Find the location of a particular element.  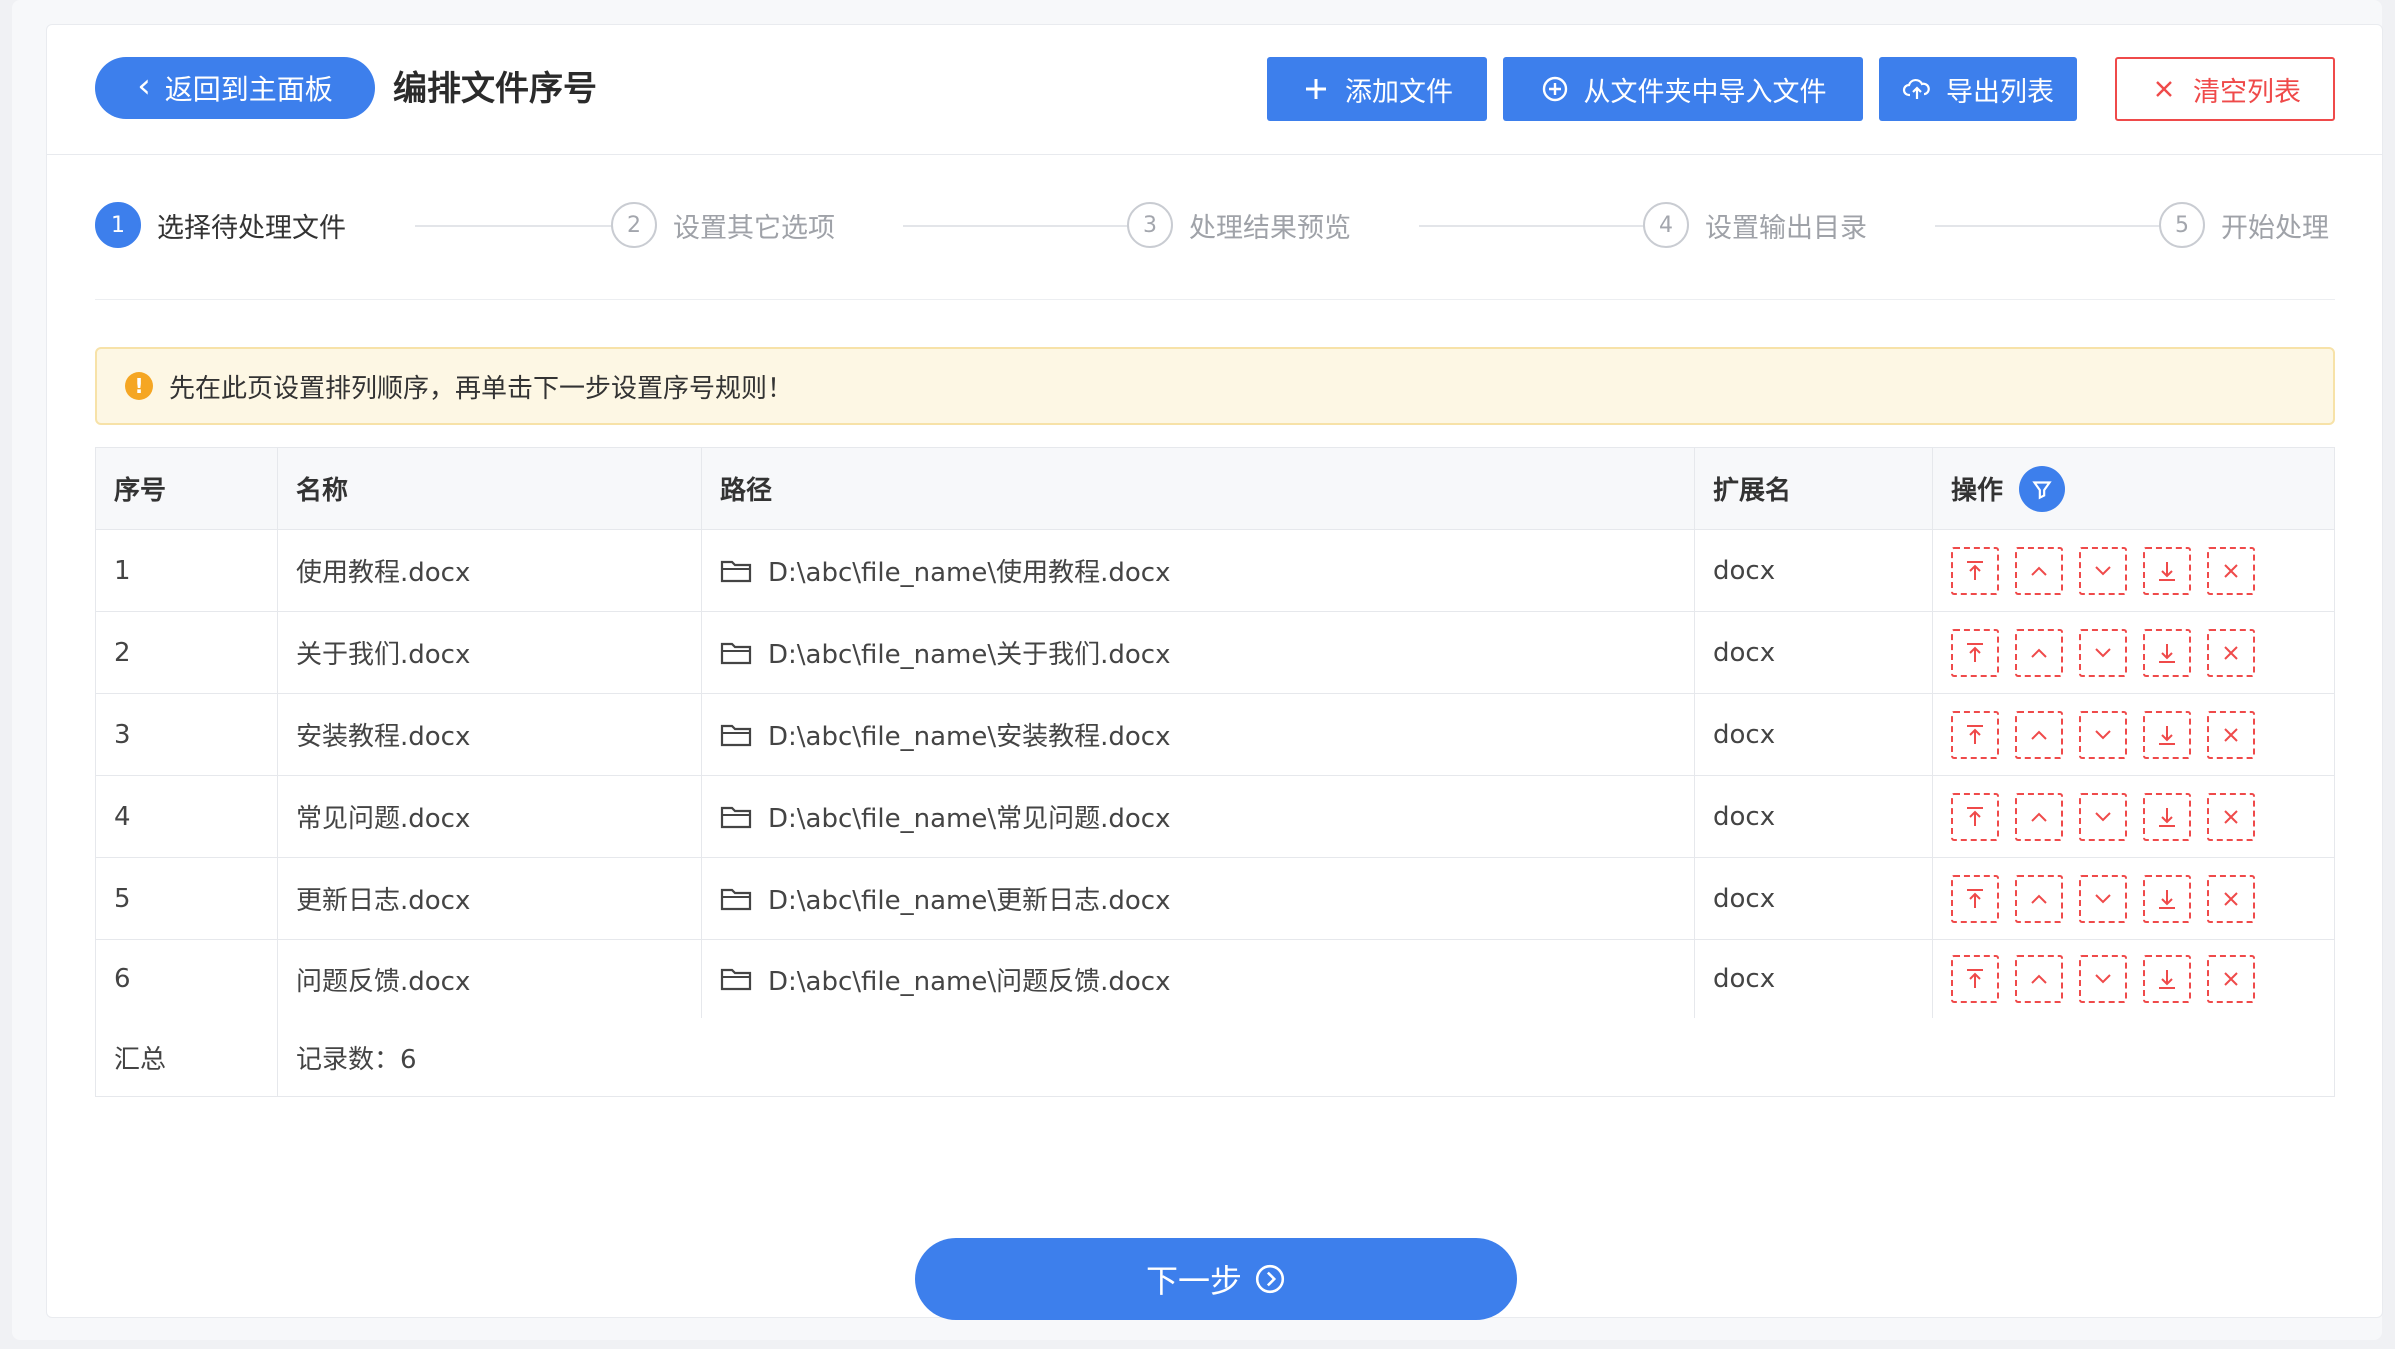

step-label: 开始处理 is located at coordinates (2275, 228).